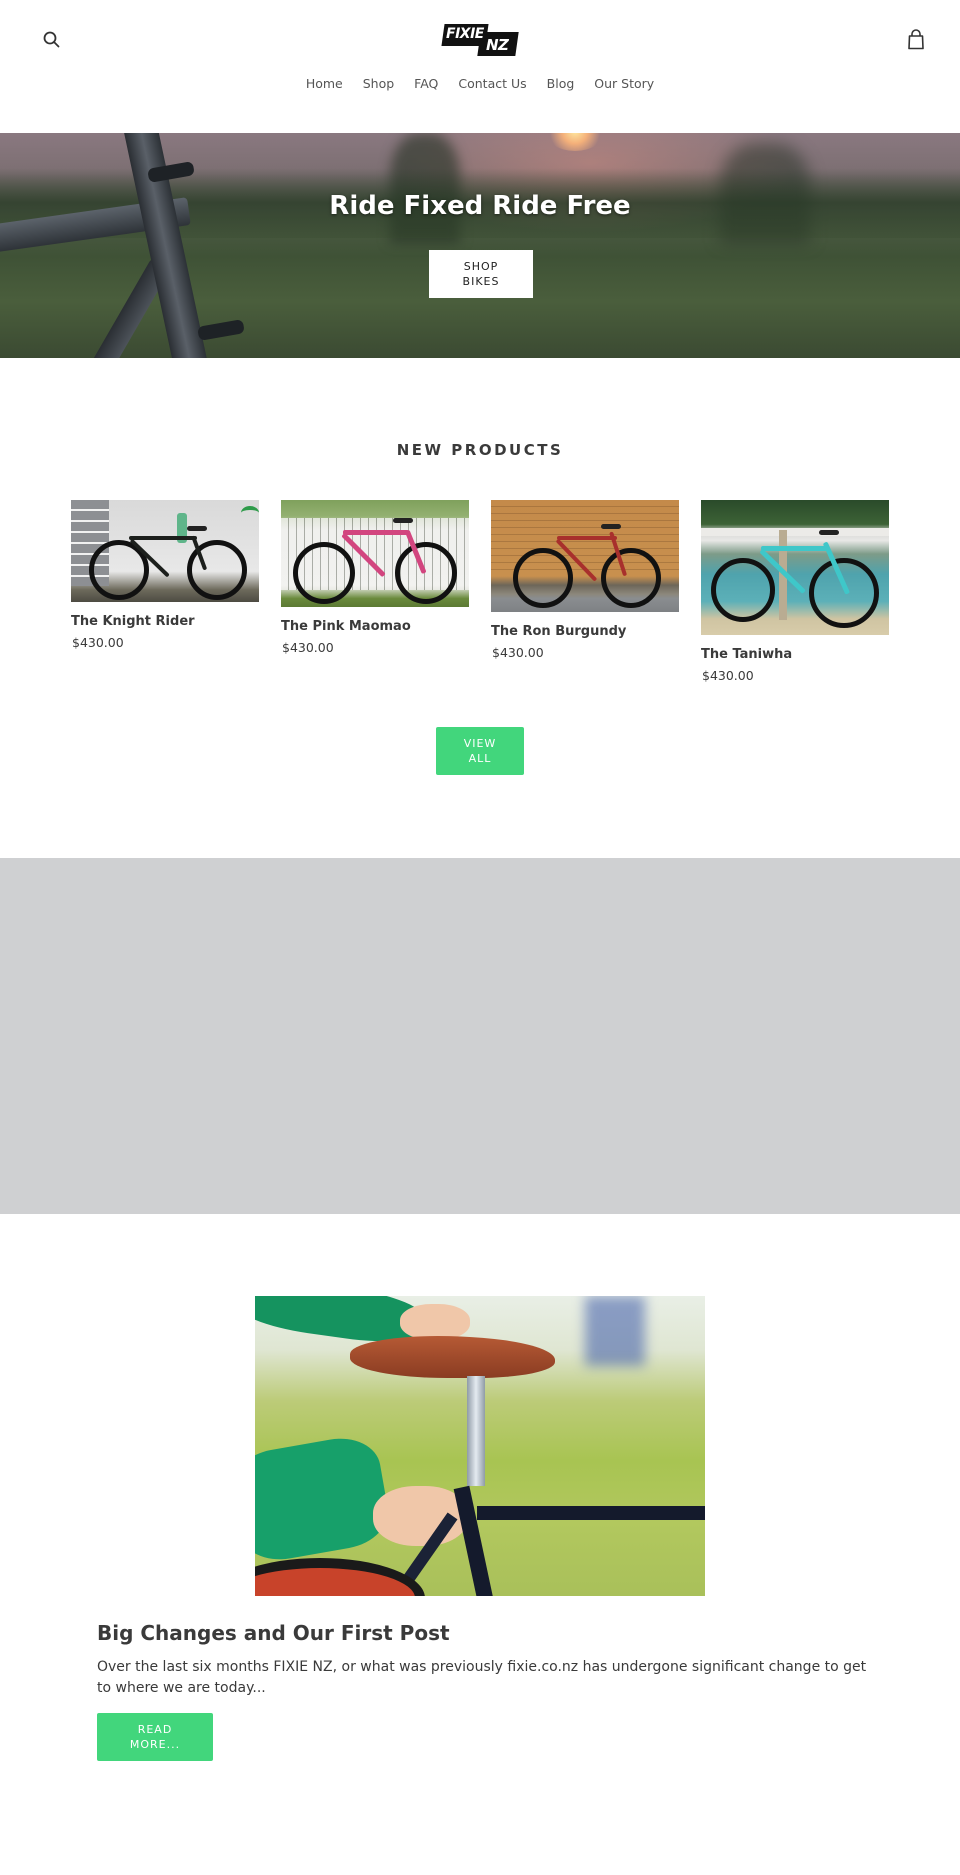 This screenshot has width=960, height=1875. What do you see at coordinates (165, 621) in the screenshot?
I see `product-name: The Knight Rider` at bounding box center [165, 621].